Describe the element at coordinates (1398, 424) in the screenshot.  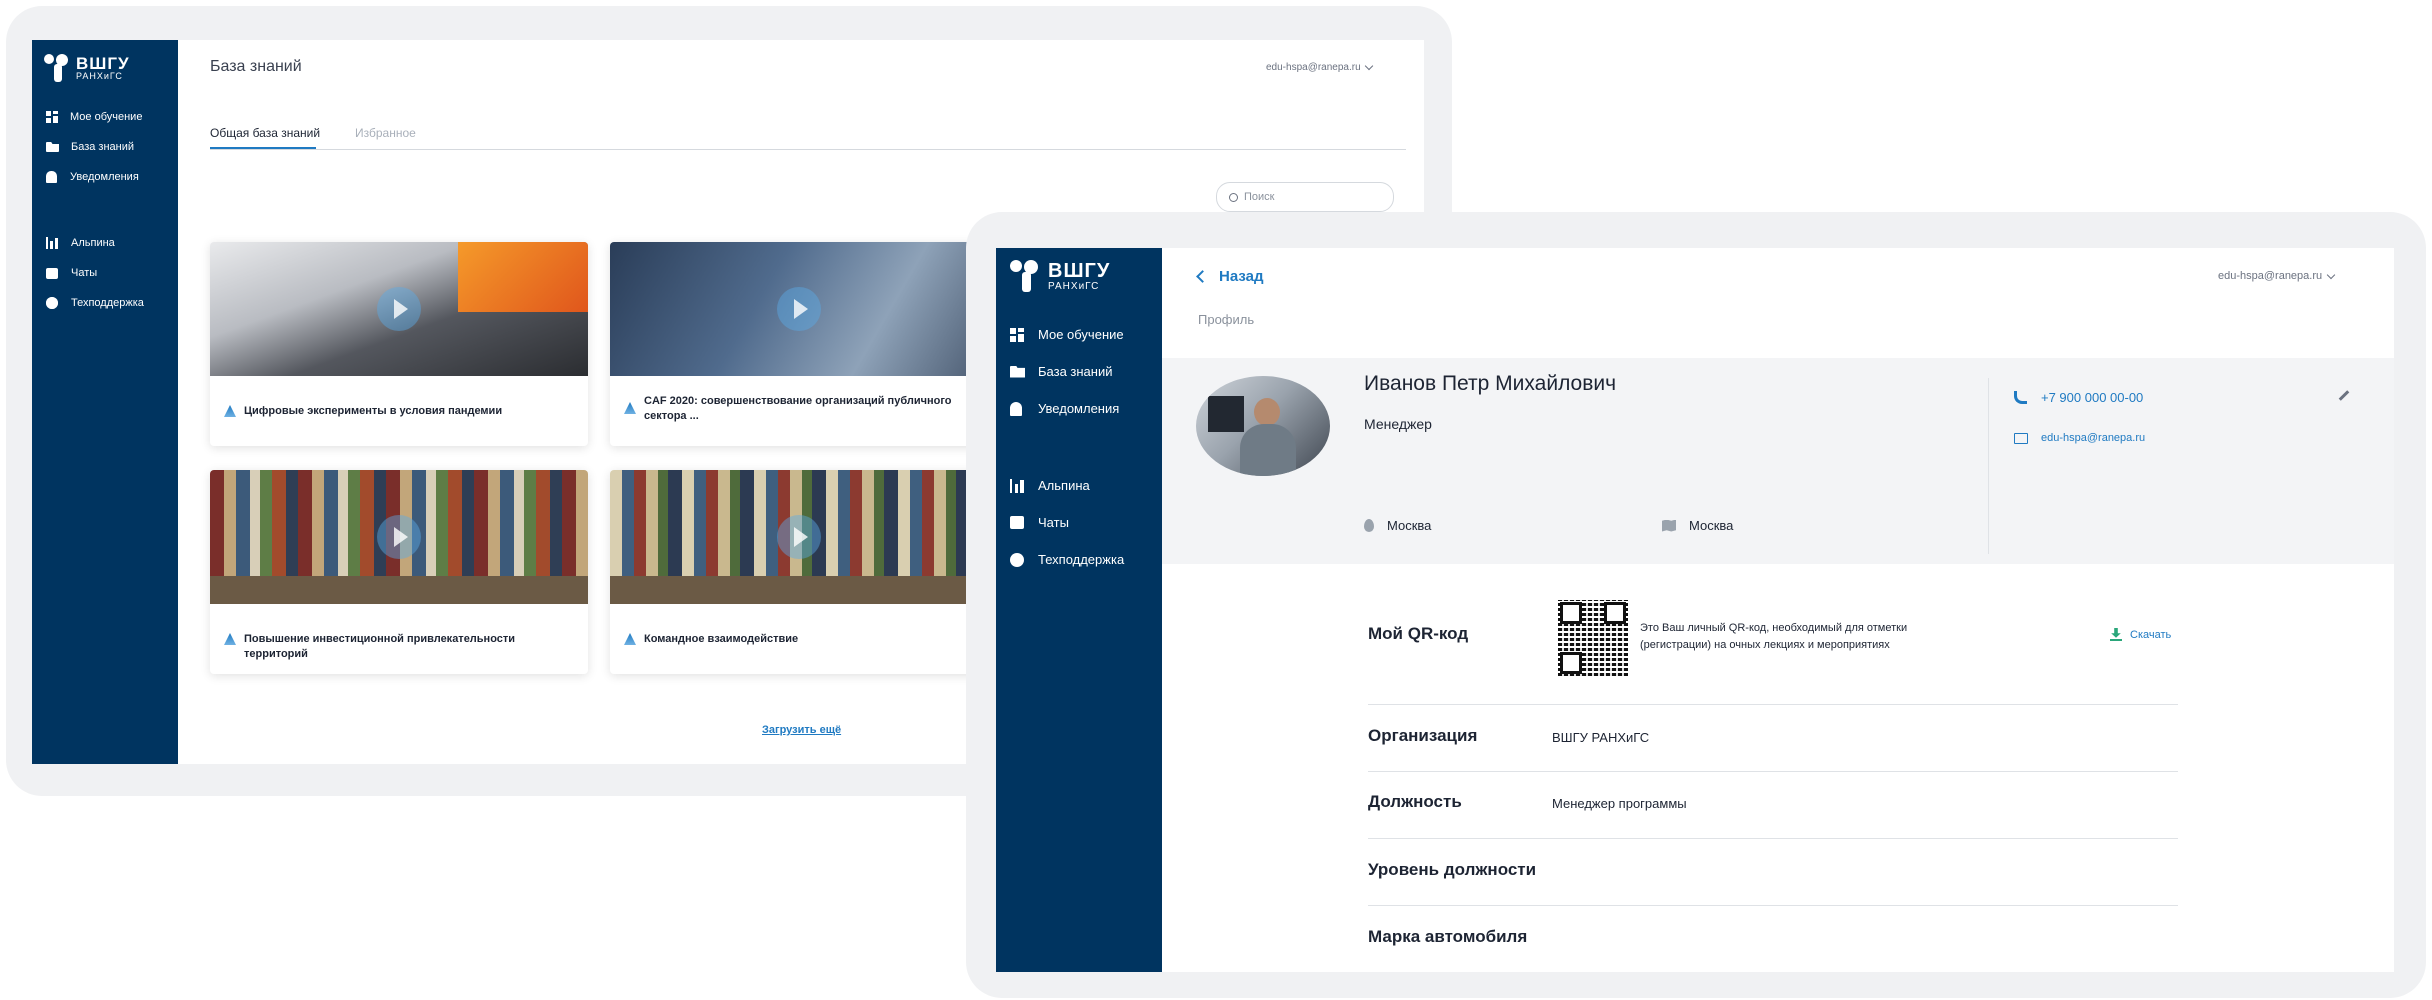
I see `profile-role: Менеджер` at that location.